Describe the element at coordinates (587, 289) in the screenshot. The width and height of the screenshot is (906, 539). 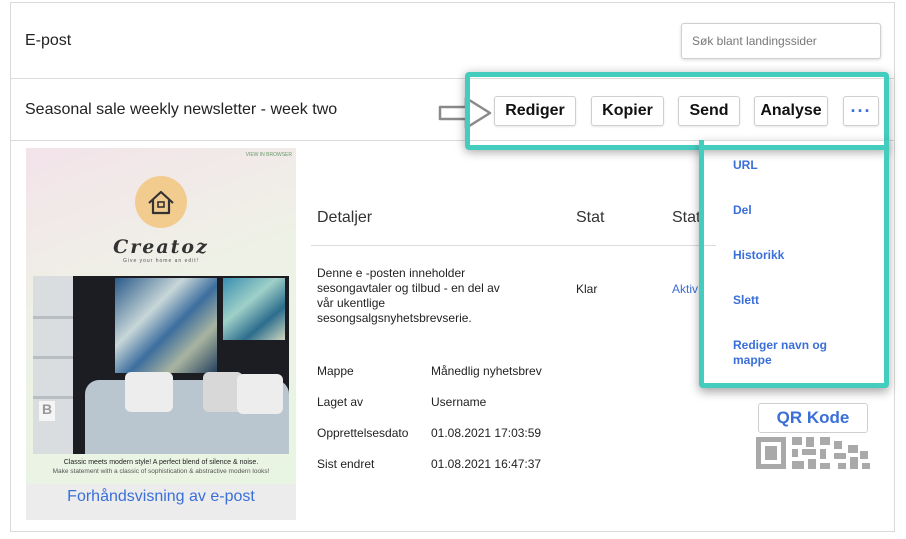
I see `status-value: Klar` at that location.